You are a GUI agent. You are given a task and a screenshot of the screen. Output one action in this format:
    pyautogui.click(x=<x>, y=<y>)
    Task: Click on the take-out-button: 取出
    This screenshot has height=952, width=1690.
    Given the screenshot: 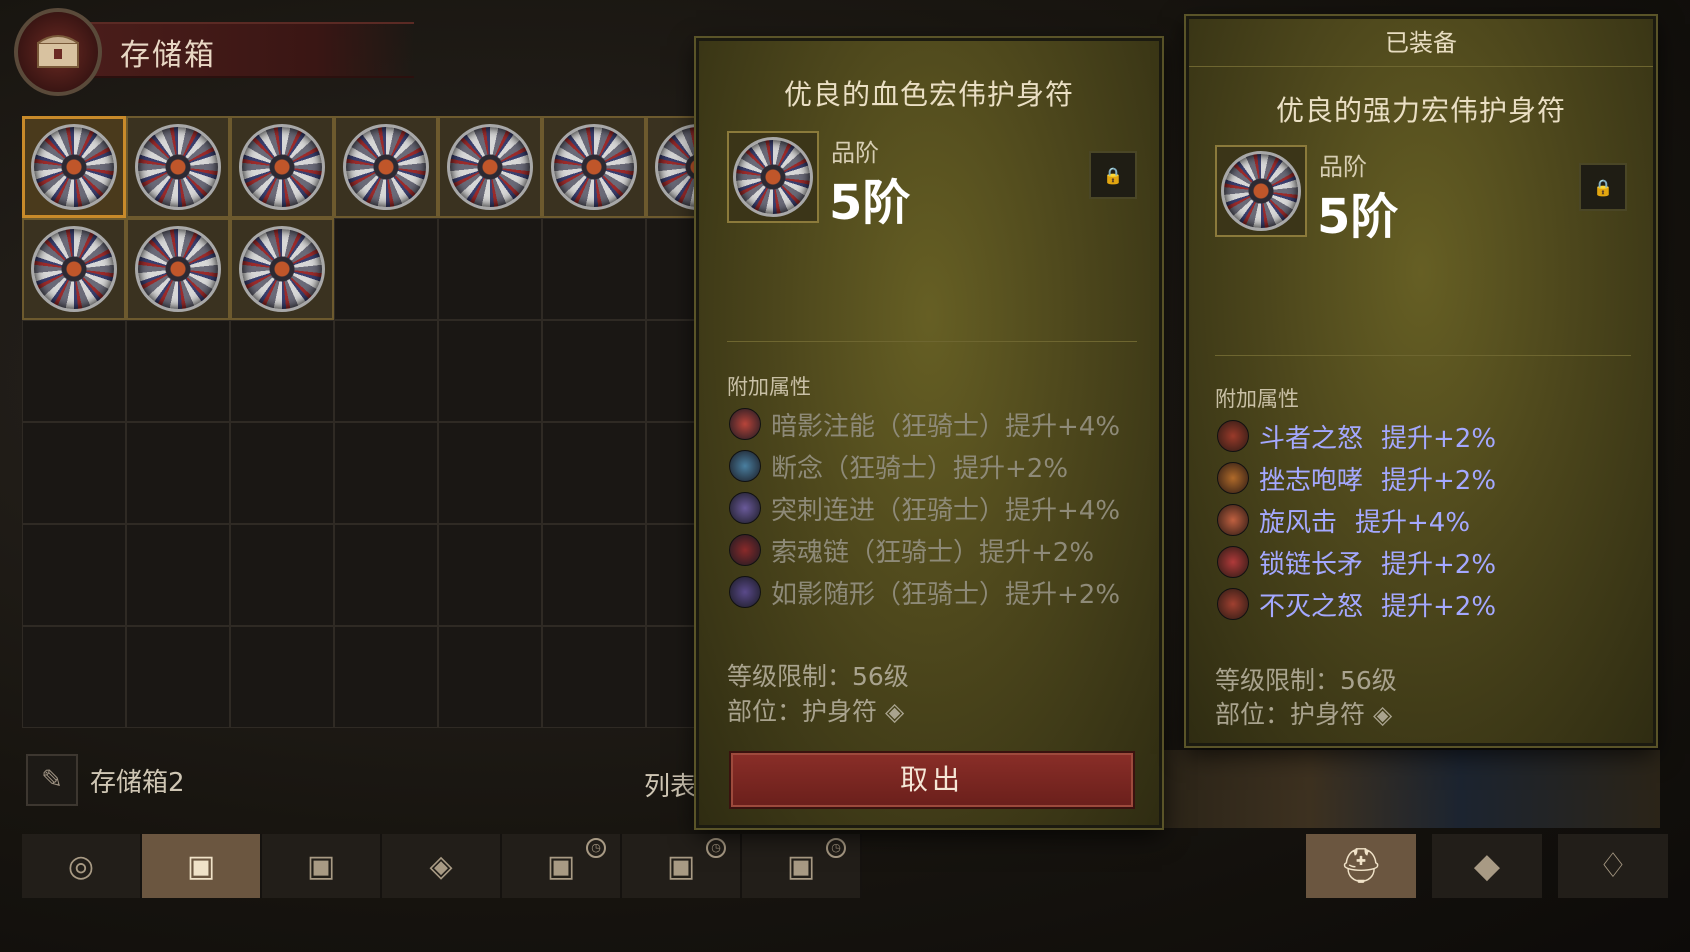 What is the action you would take?
    pyautogui.click(x=932, y=780)
    